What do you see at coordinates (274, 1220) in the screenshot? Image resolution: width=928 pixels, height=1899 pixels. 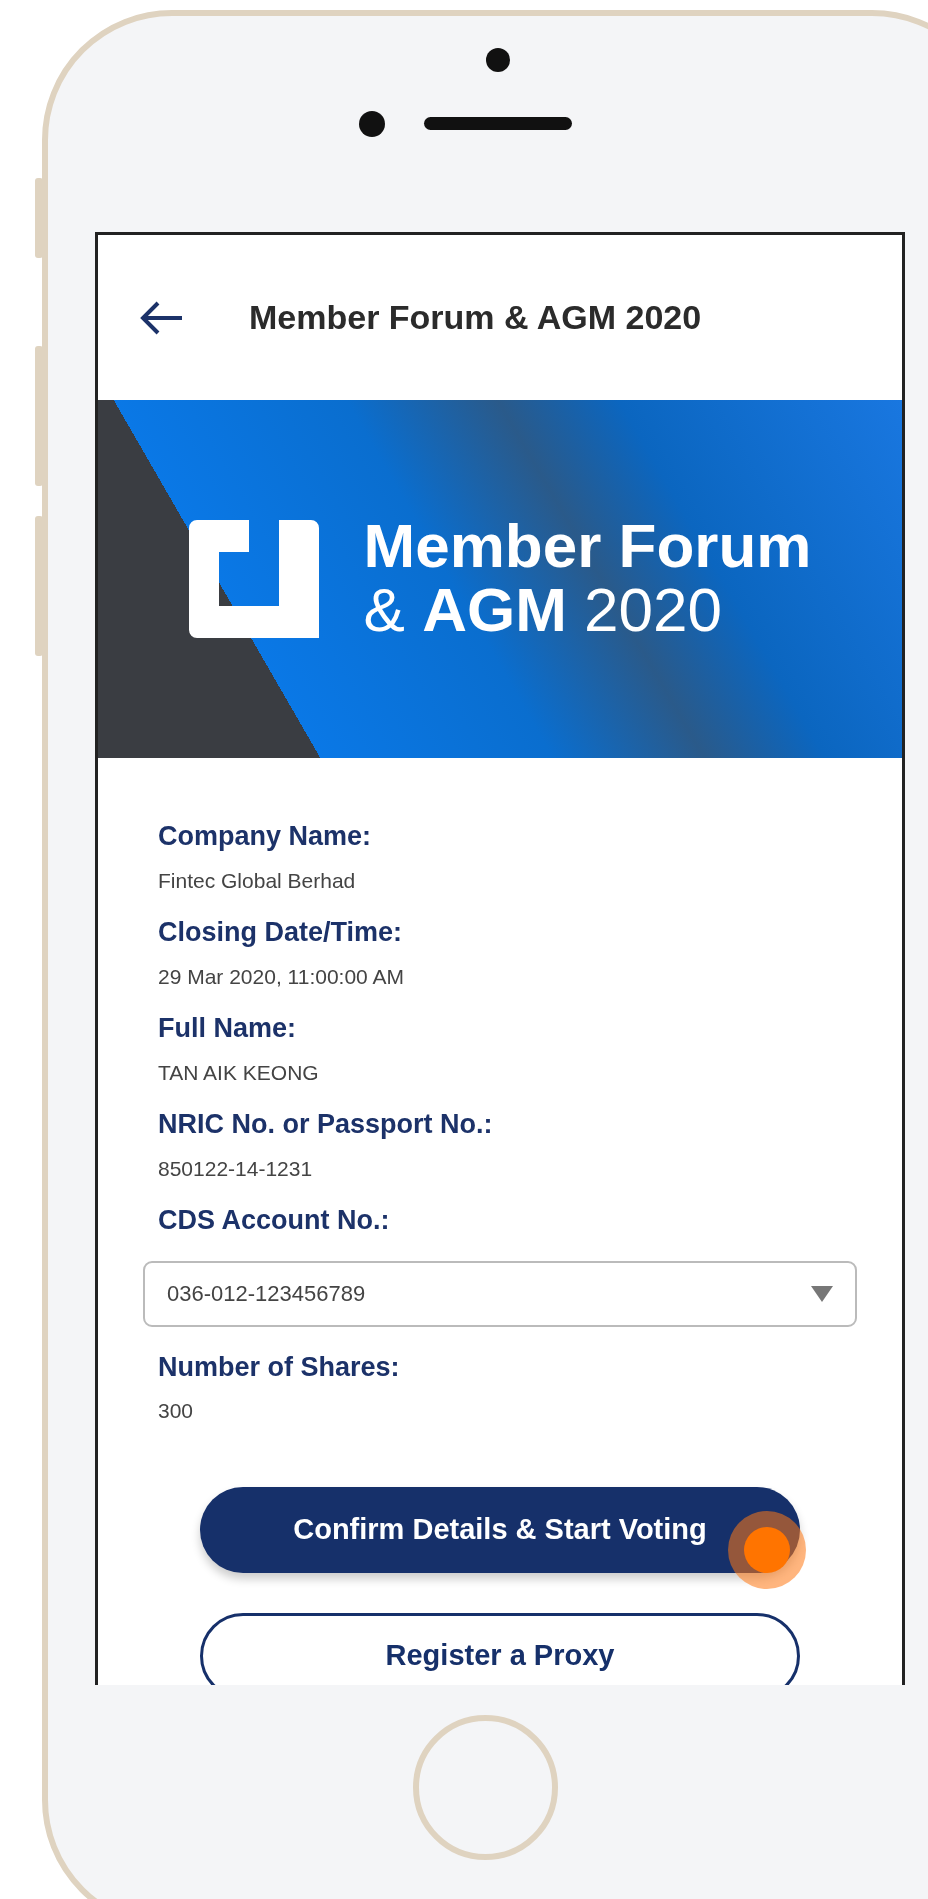 I see `field-label: CDS Account No.:` at bounding box center [274, 1220].